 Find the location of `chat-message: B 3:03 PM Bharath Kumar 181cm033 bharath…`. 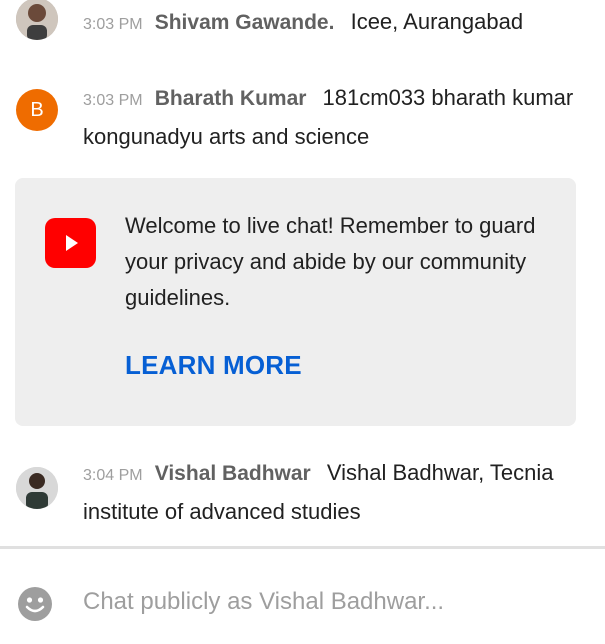

chat-message: B 3:03 PM Bharath Kumar 181cm033 bharath… is located at coordinates (302, 120).